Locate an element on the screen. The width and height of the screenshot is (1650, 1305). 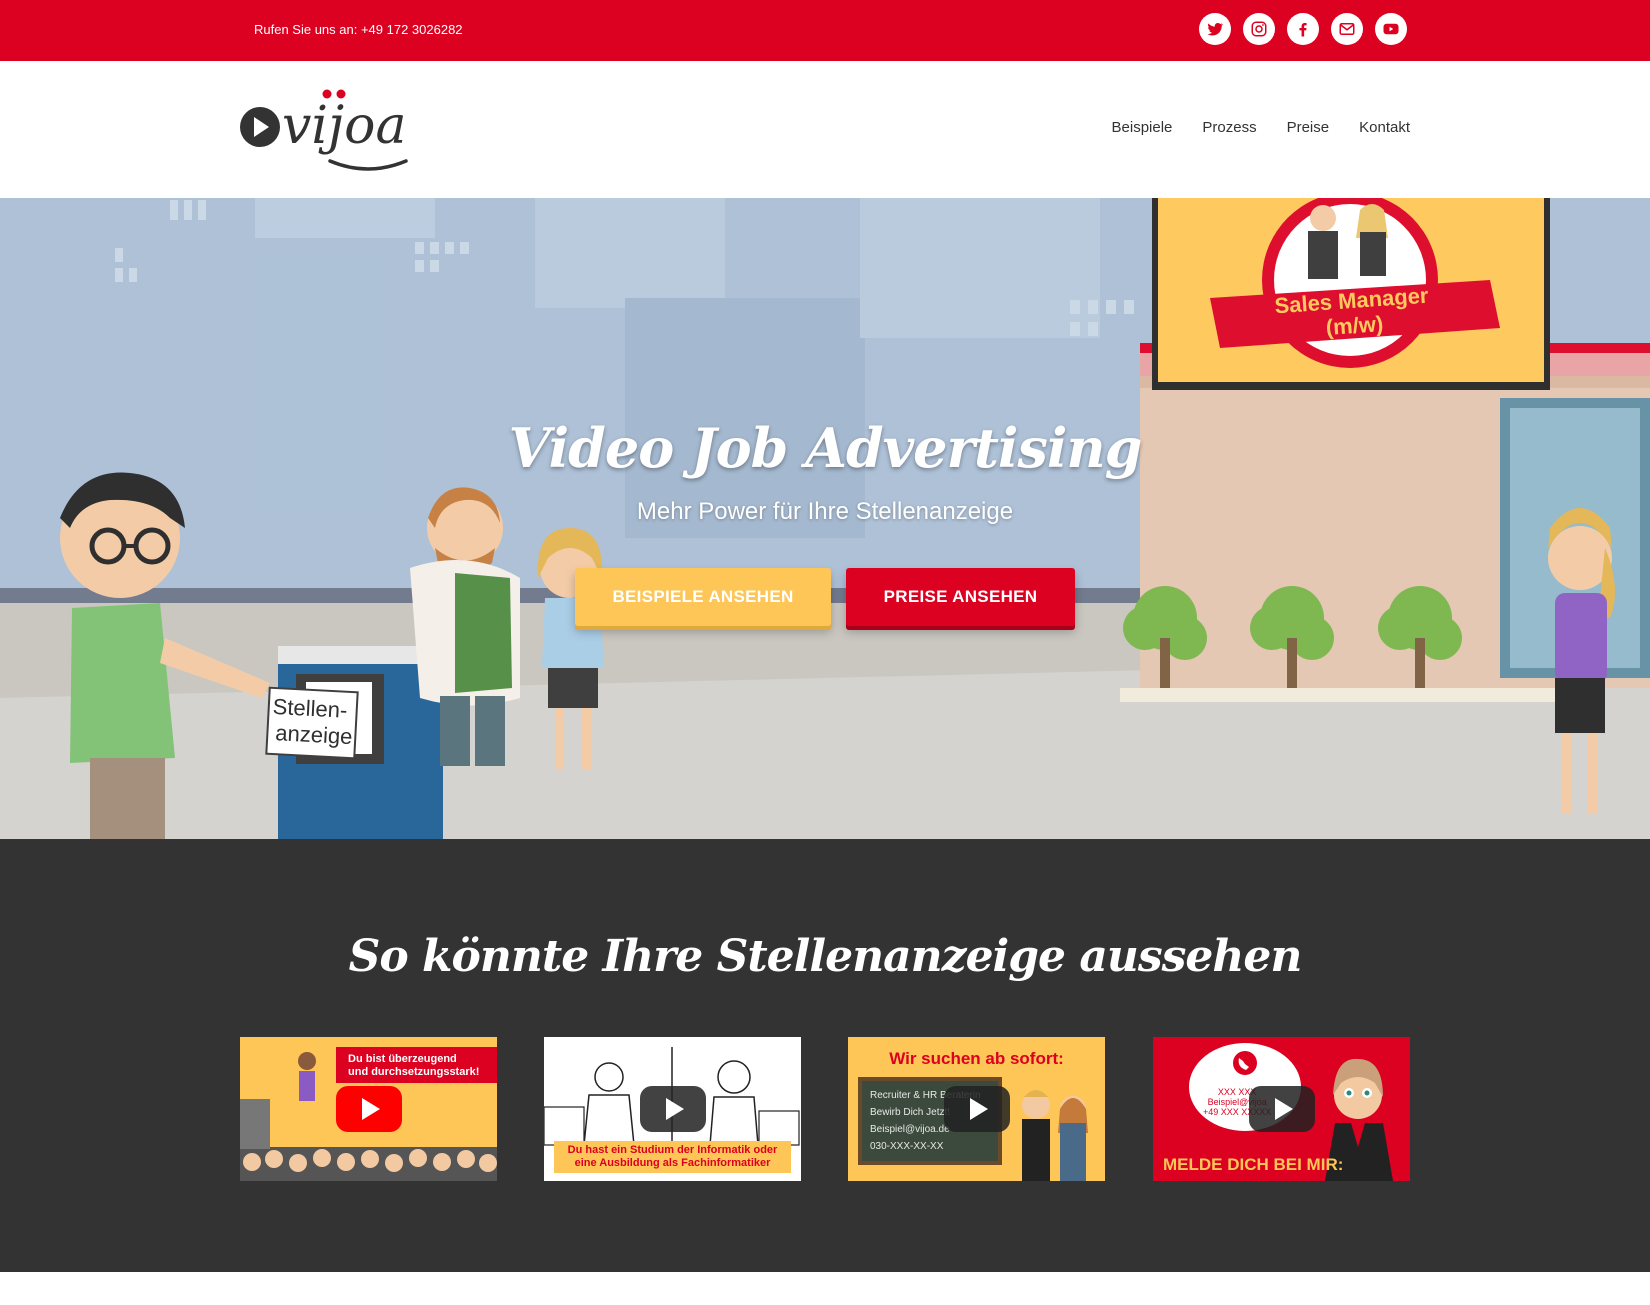
mail-link is located at coordinates (1347, 29).